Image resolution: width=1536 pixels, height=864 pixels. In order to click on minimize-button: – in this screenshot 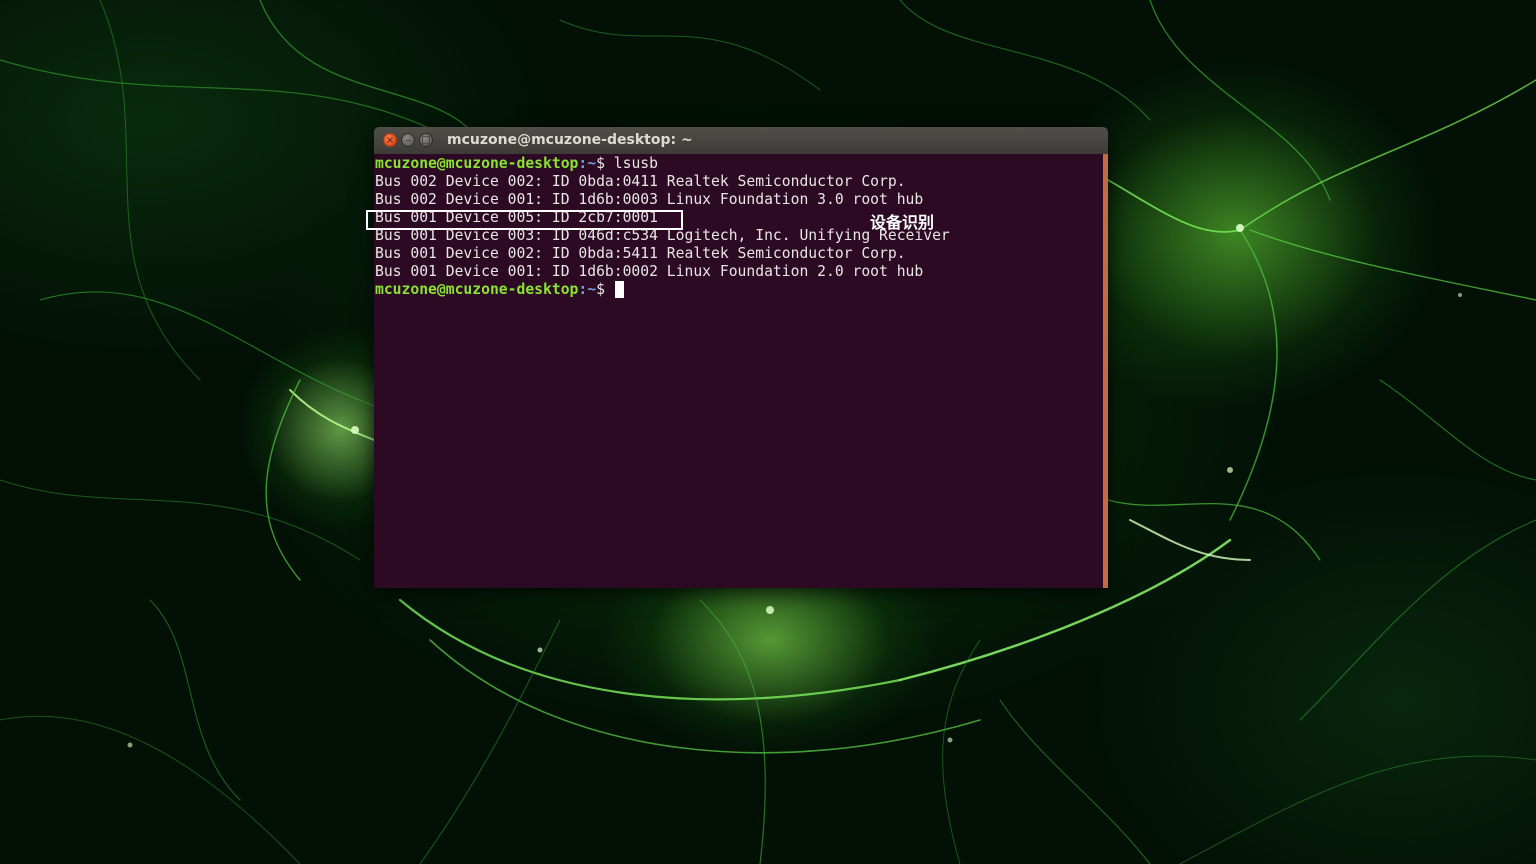, I will do `click(408, 140)`.